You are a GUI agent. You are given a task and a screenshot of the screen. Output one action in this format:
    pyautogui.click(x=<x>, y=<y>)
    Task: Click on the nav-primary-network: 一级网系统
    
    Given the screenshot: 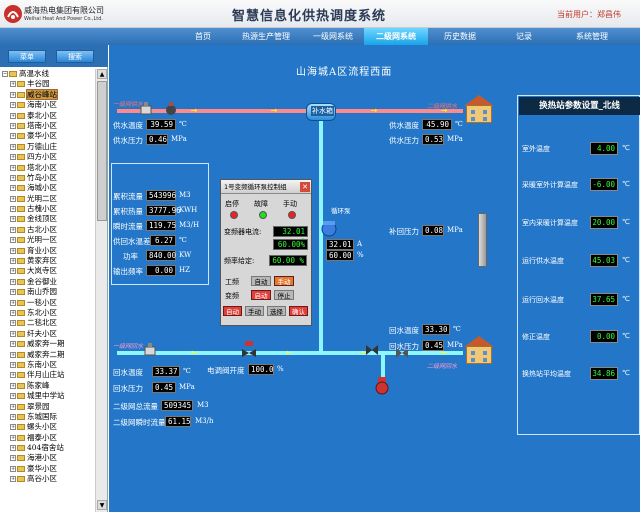 What is the action you would take?
    pyautogui.click(x=333, y=36)
    